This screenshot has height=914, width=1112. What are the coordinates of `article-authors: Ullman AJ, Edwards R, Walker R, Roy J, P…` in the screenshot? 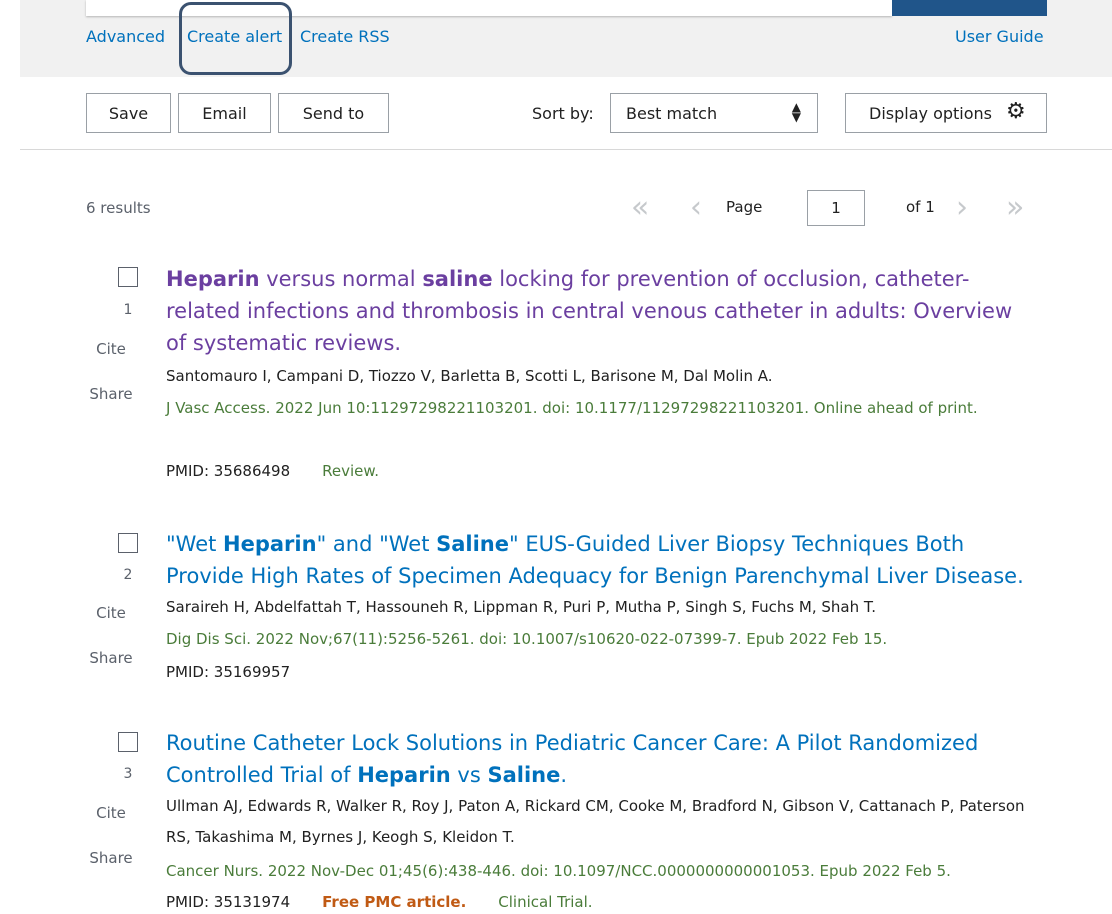 It's located at (595, 821).